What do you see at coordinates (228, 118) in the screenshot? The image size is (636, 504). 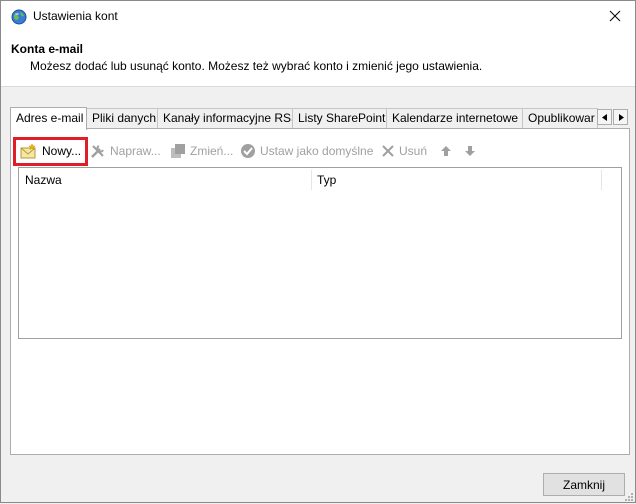 I see `tab-rss-feeds: Kanały informacyjne RSS` at bounding box center [228, 118].